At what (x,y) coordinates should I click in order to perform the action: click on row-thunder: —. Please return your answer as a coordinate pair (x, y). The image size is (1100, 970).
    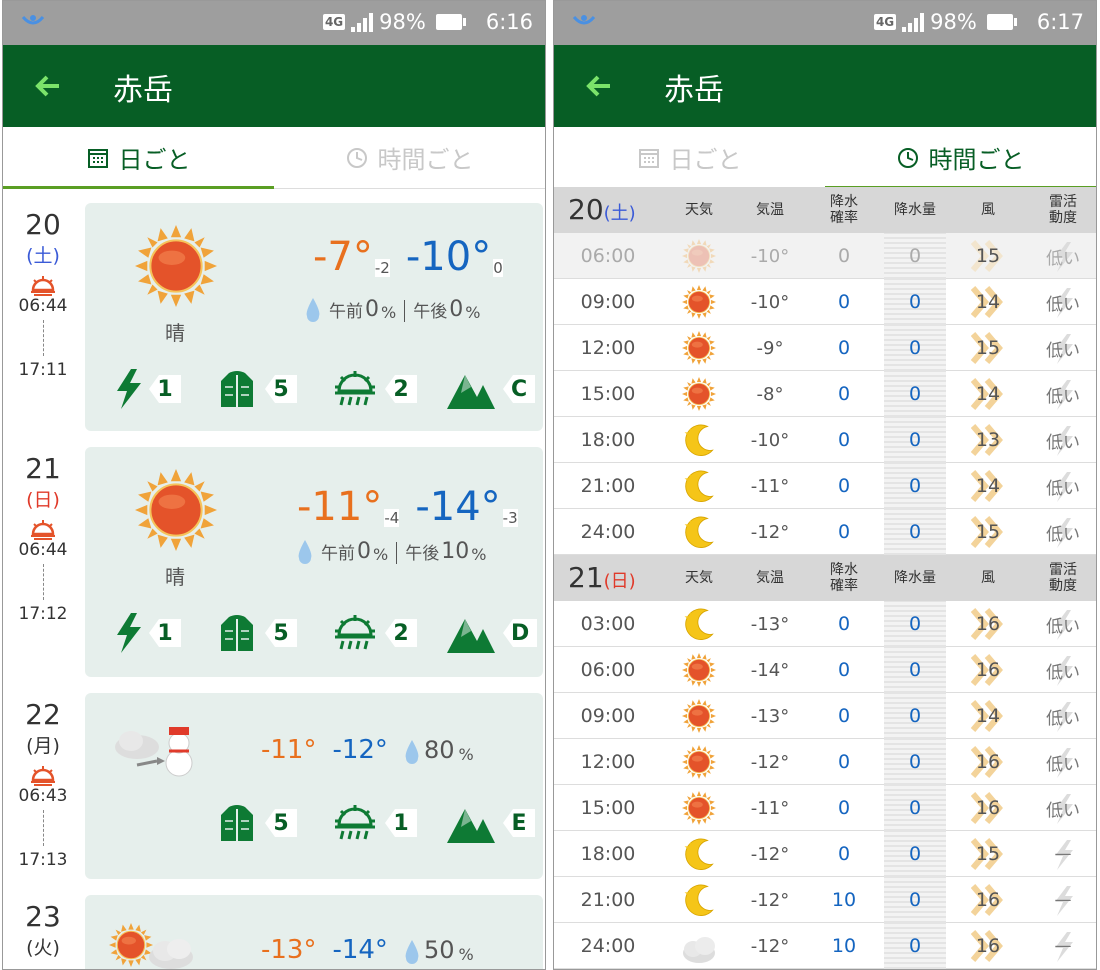
    Looking at the image, I should click on (1063, 946).